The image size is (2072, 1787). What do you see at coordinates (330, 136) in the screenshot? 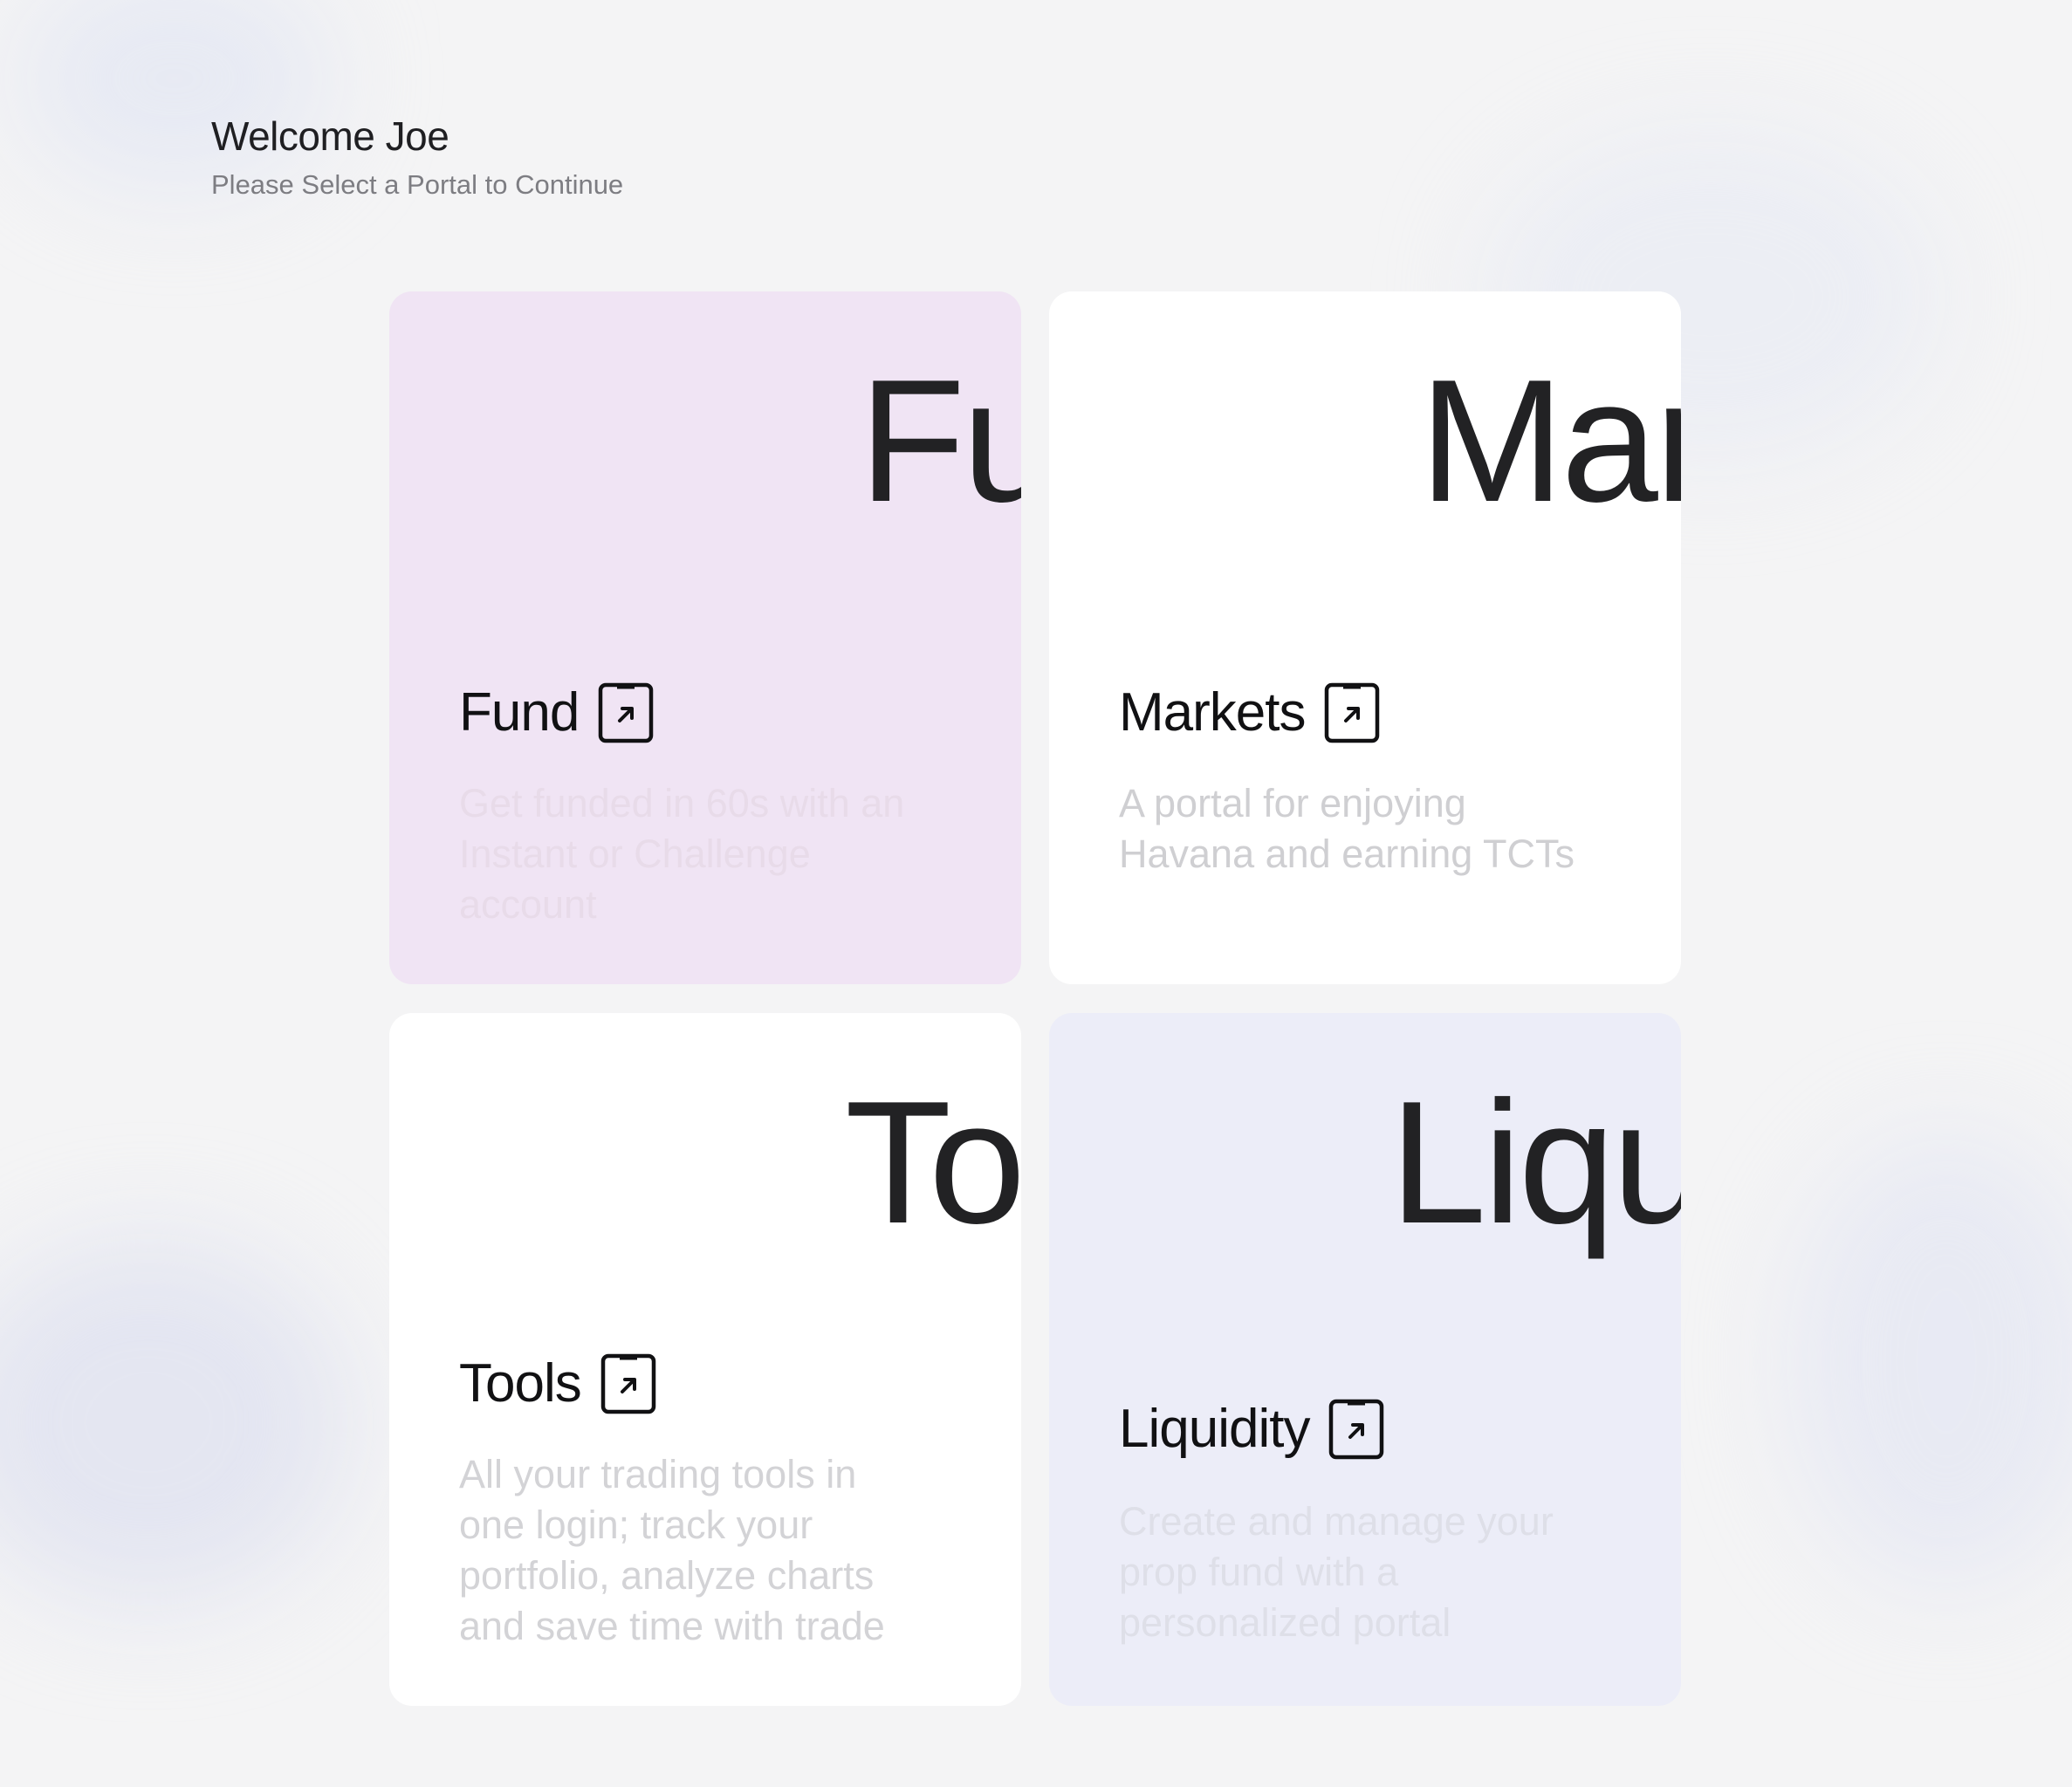
I see `page-title: Welcome Joe` at bounding box center [330, 136].